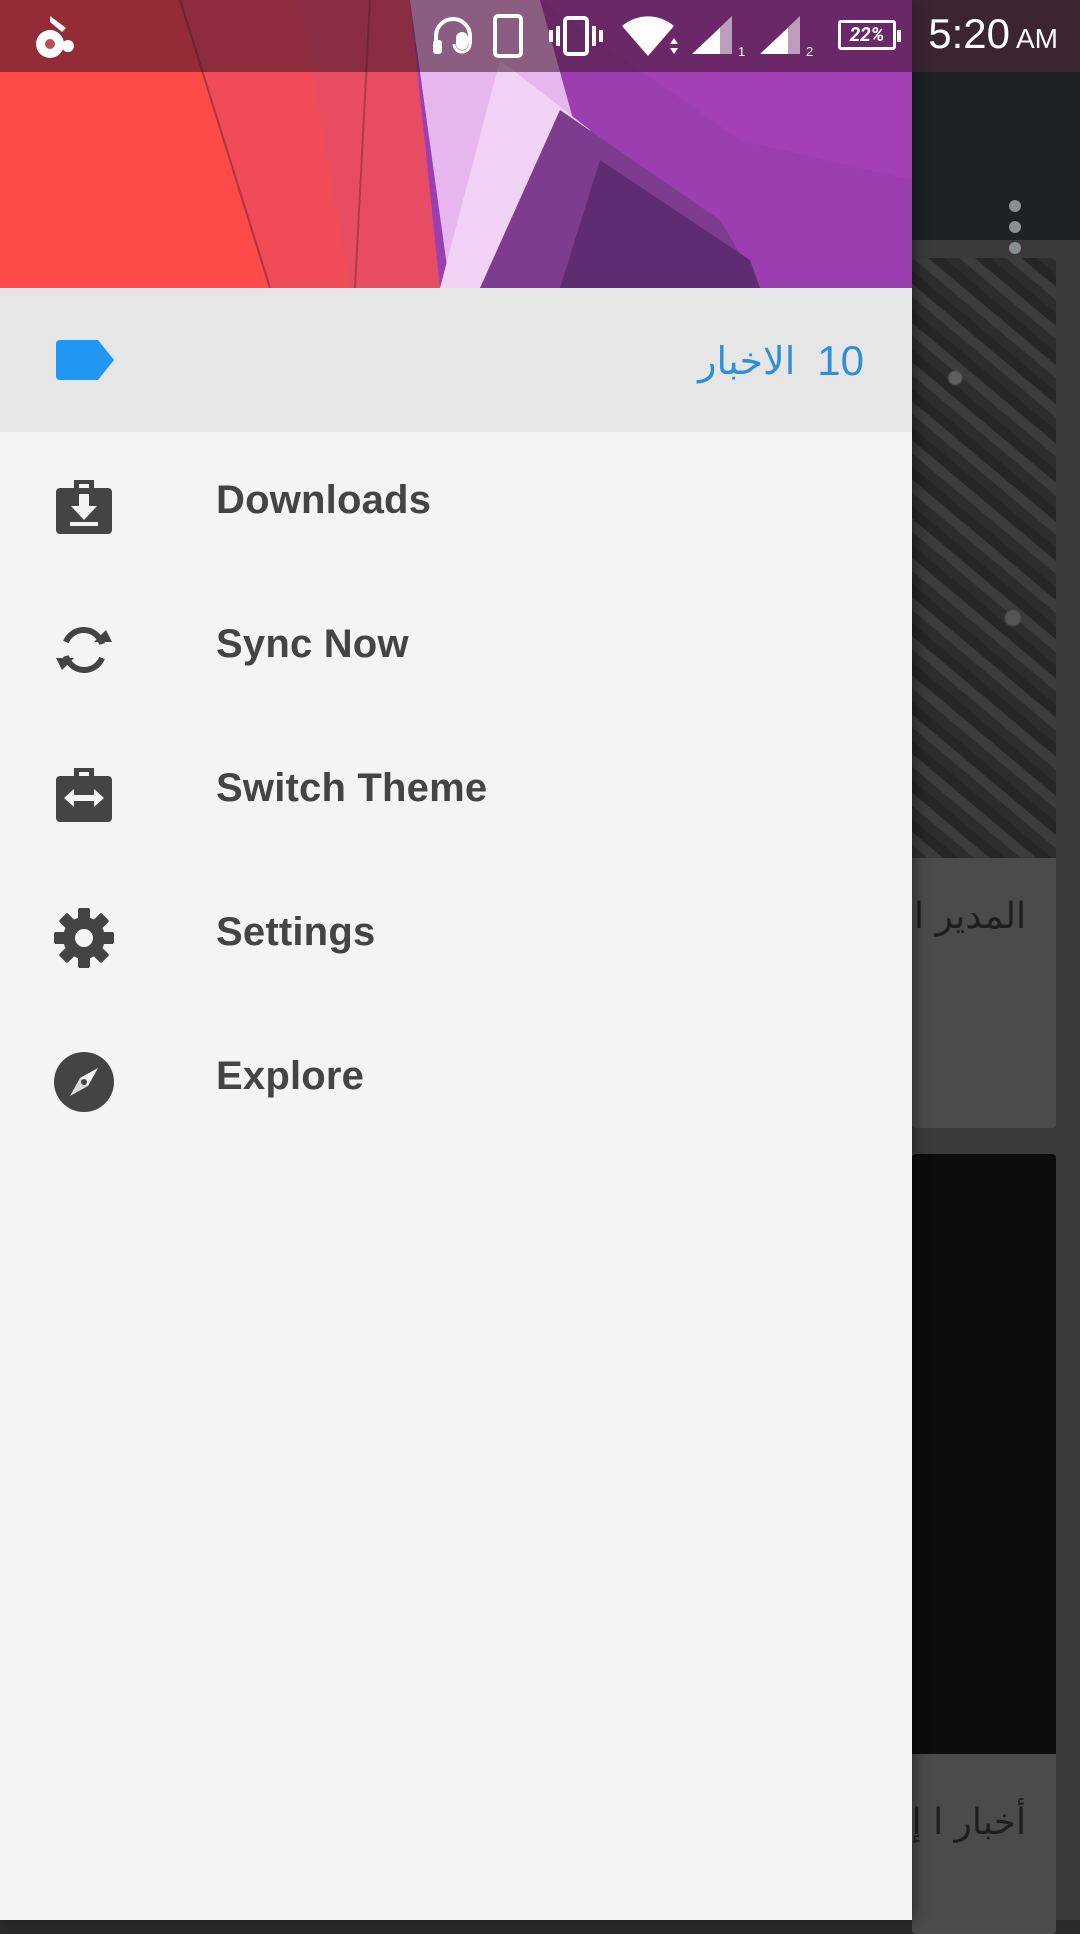 This screenshot has width=1080, height=1934. I want to click on drawer-item-label: Sync Now, so click(312, 644).